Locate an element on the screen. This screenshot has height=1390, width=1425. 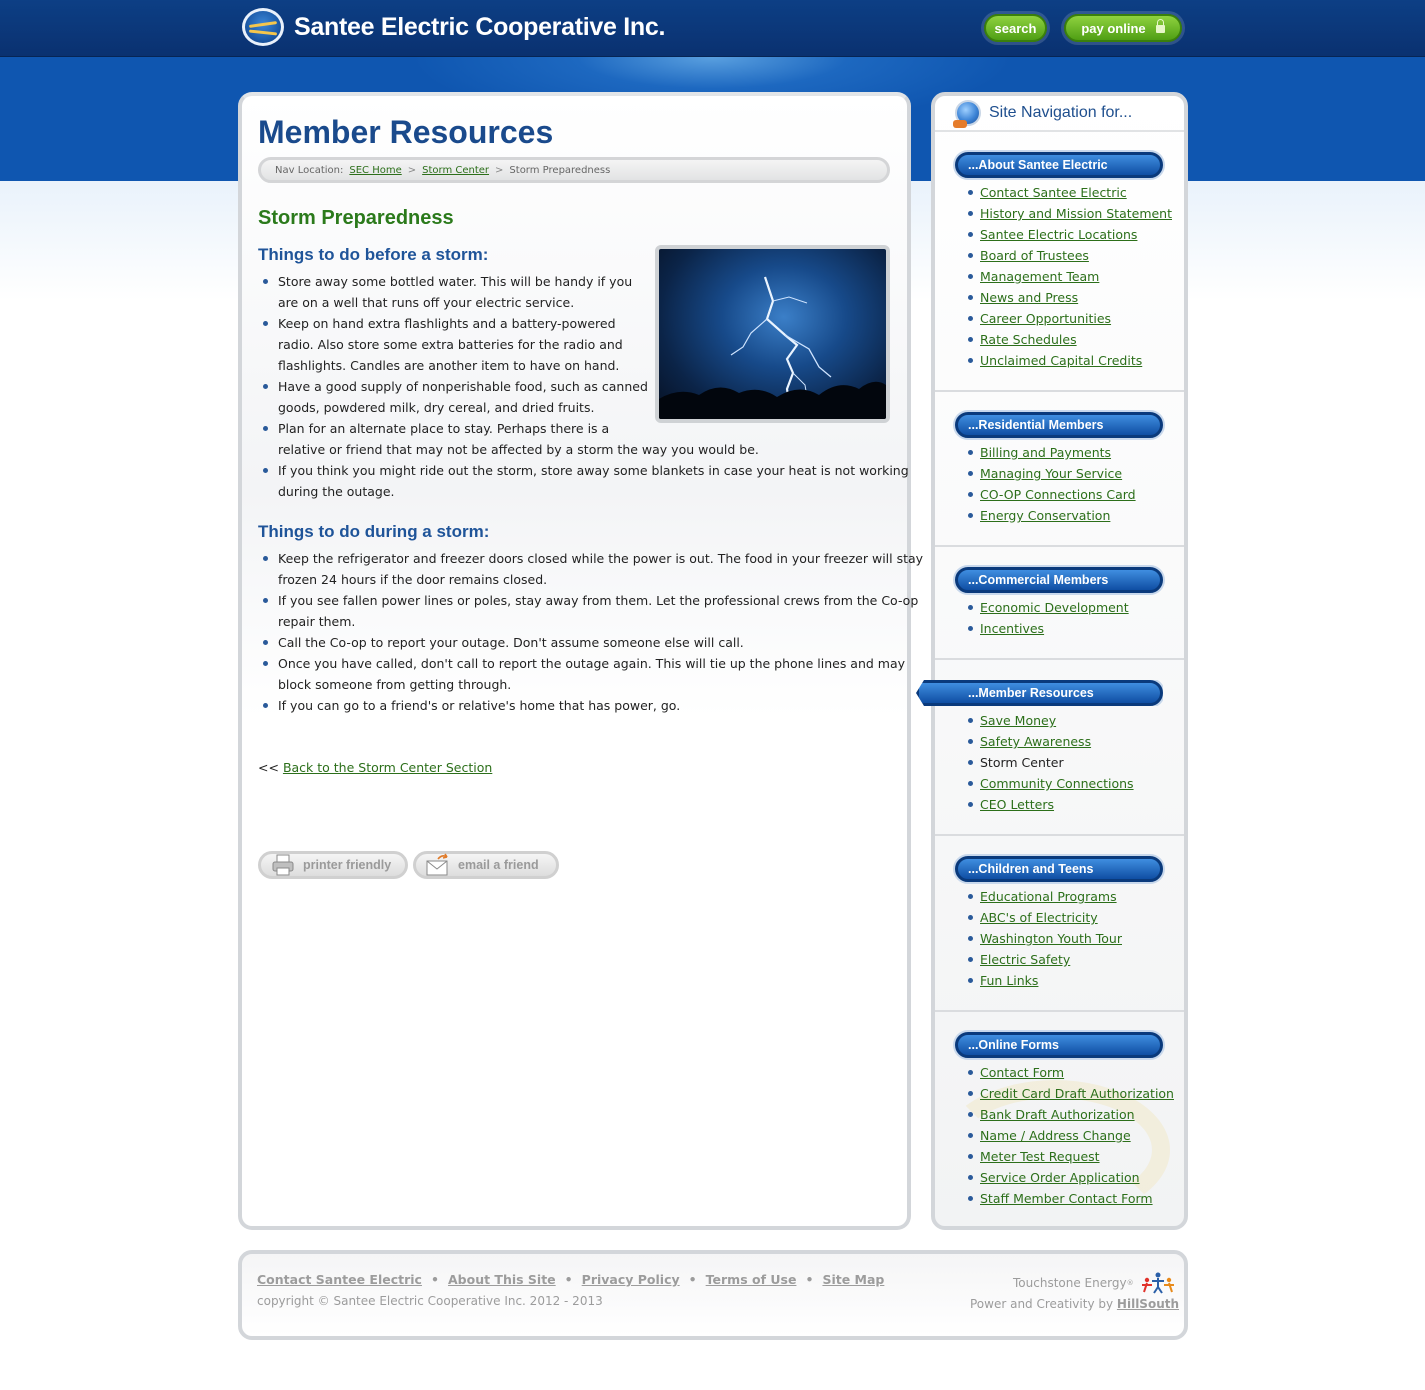
nav-link: Educational Programs is located at coordinates (1048, 896).